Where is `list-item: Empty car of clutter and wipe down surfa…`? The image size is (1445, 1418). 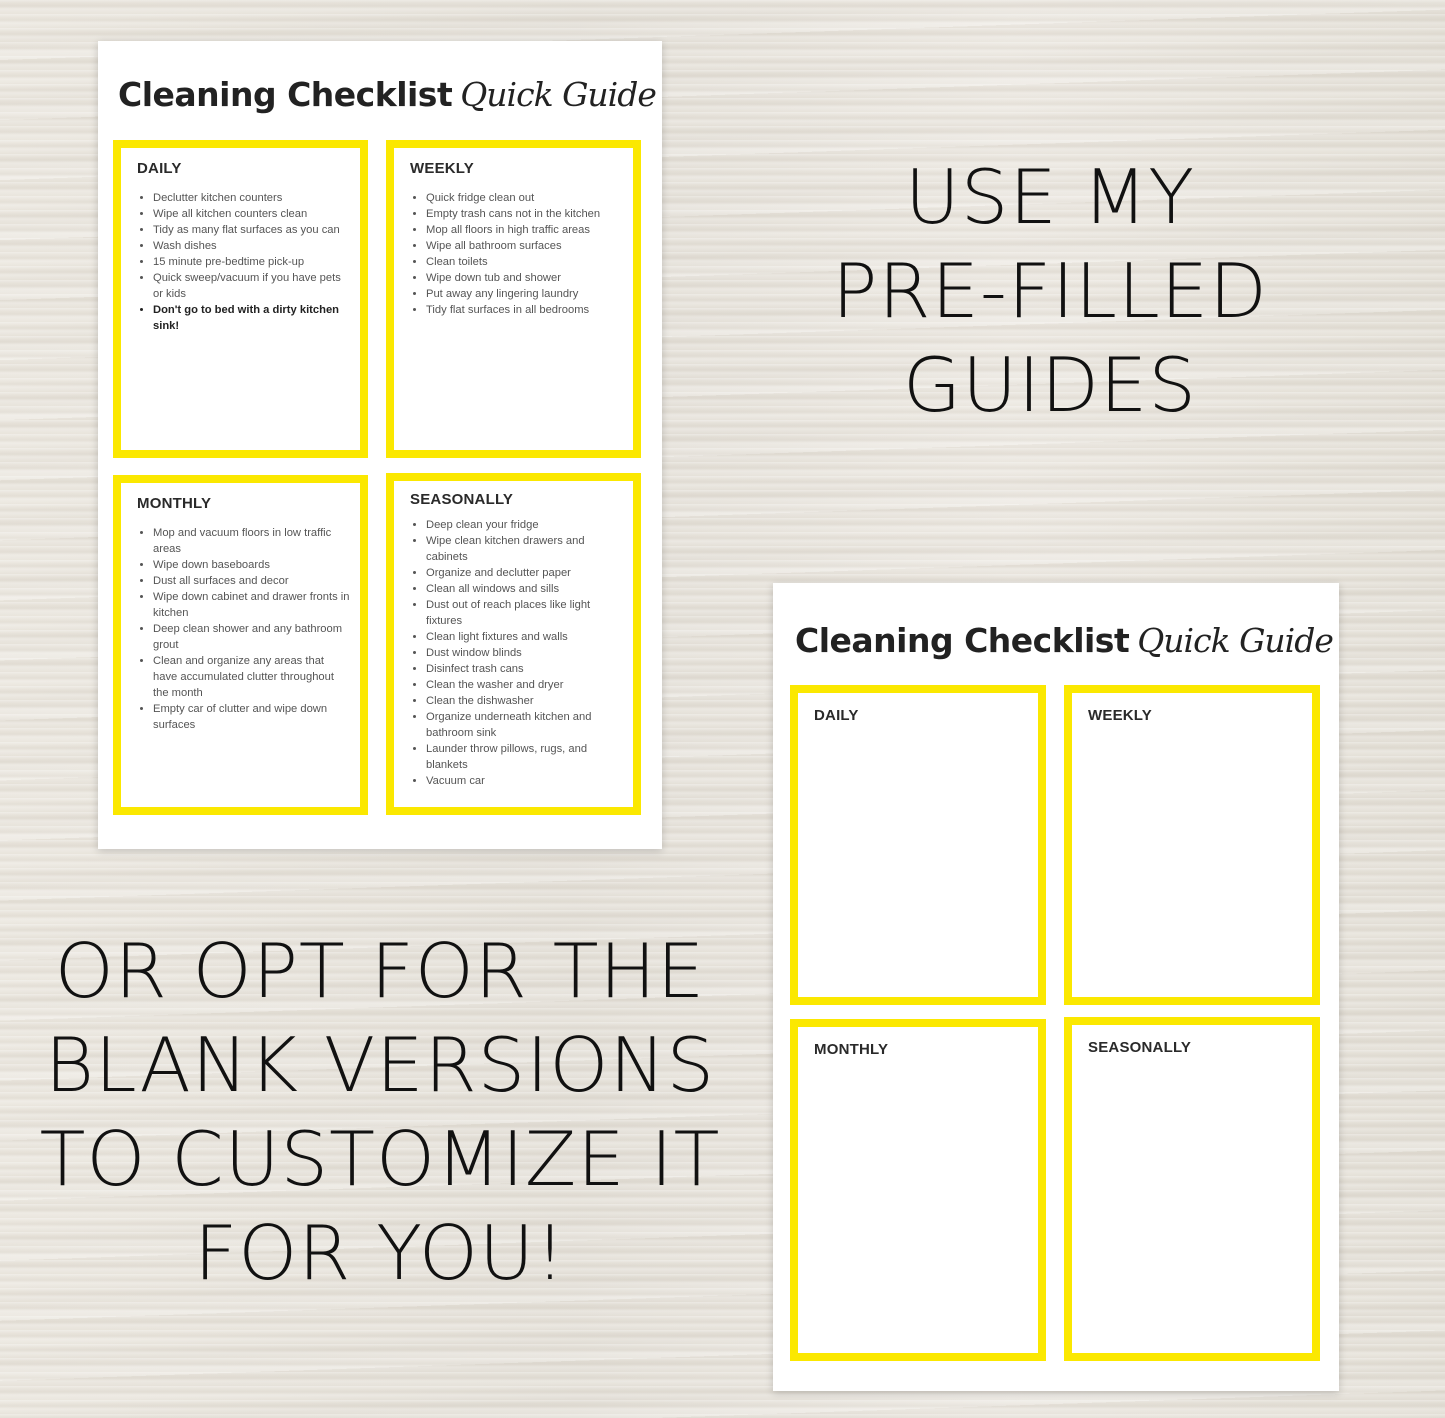 list-item: Empty car of clutter and wipe down surfa… is located at coordinates (251, 717).